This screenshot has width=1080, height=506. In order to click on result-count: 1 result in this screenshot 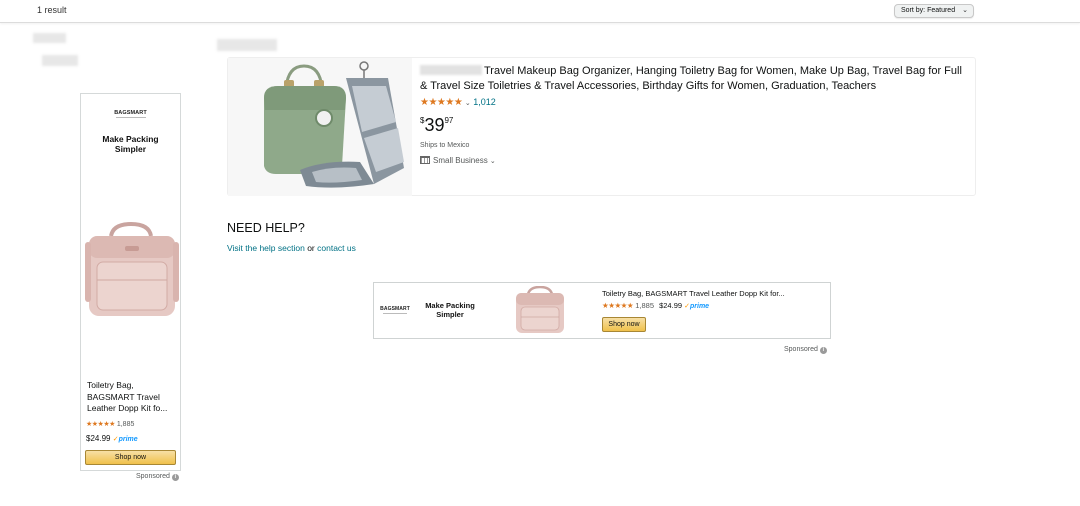, I will do `click(52, 10)`.